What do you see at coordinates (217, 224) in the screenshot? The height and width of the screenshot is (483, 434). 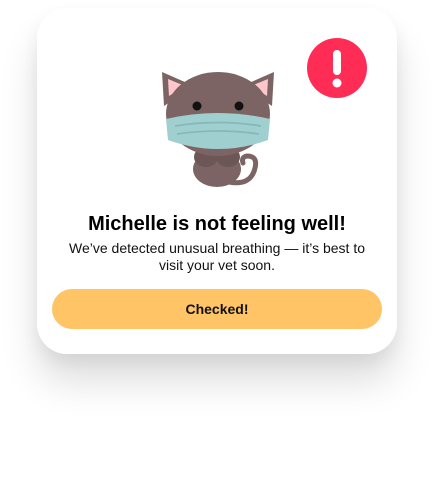 I see `alert-title: Michelle is not feeling well!` at bounding box center [217, 224].